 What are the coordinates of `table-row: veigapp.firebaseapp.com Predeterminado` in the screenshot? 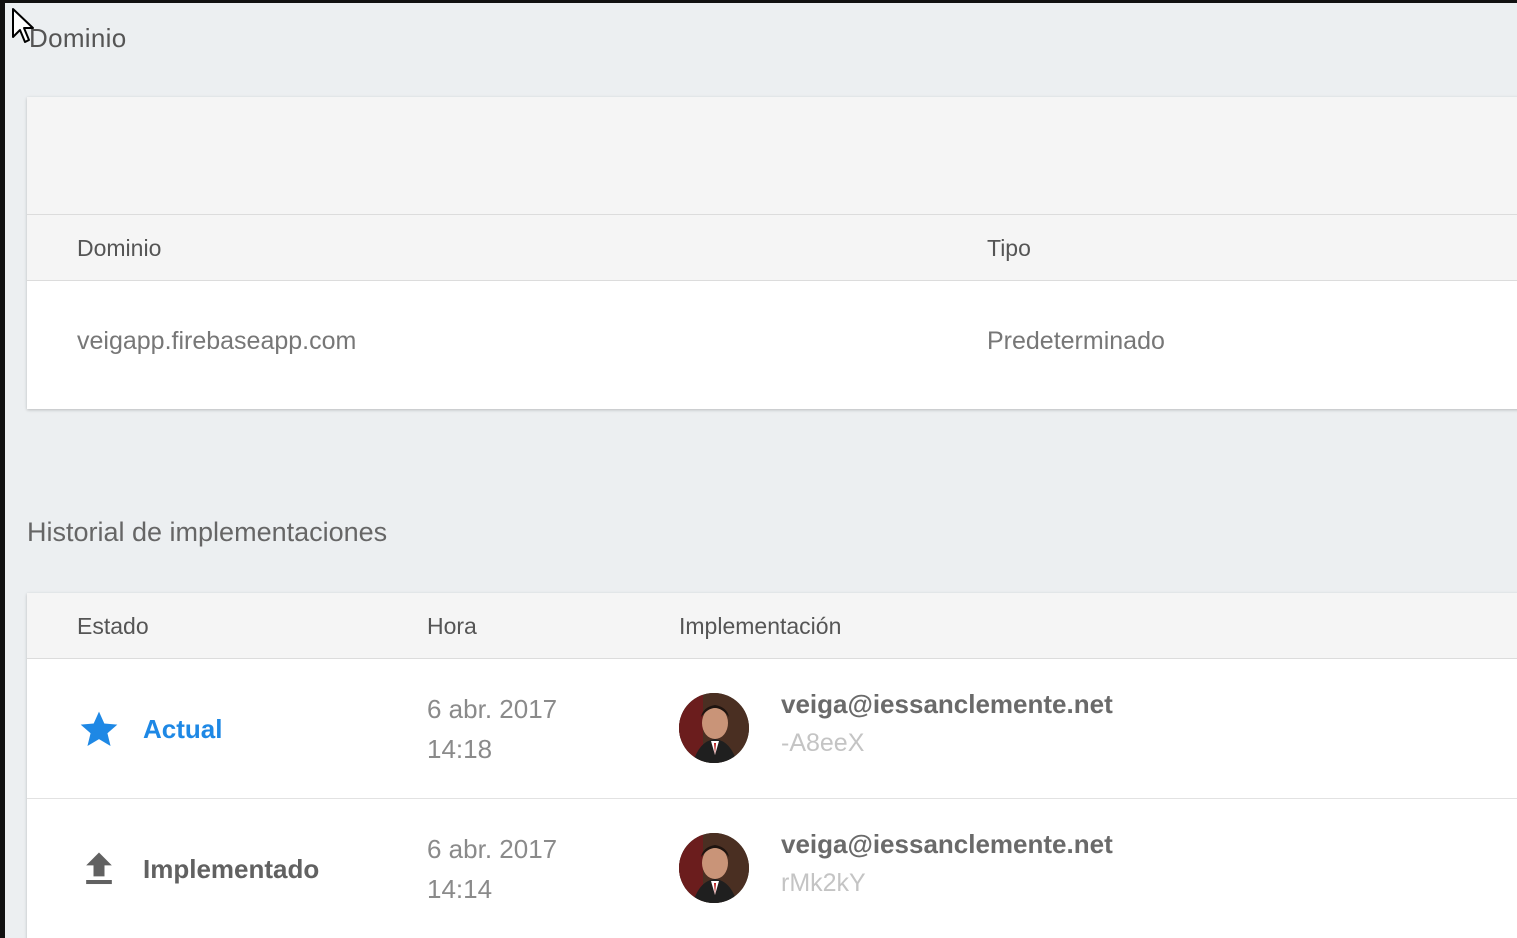 It's located at (772, 344).